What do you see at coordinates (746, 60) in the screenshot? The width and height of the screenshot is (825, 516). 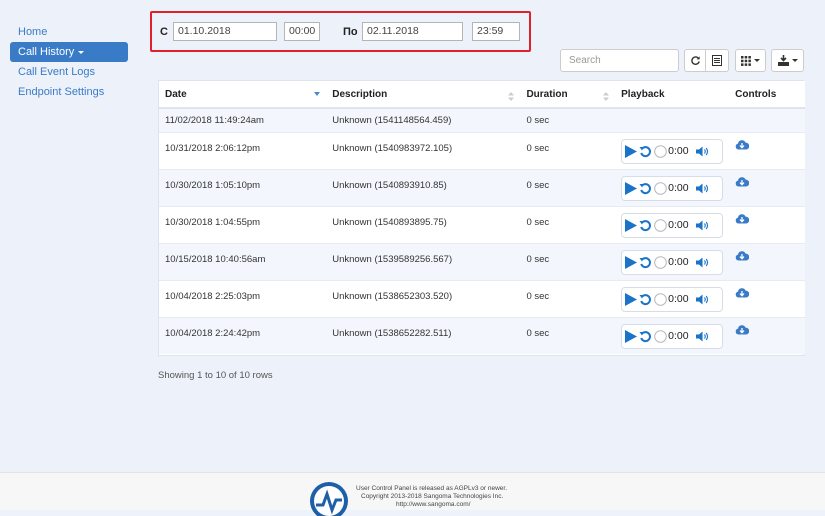 I see `columns-icon` at bounding box center [746, 60].